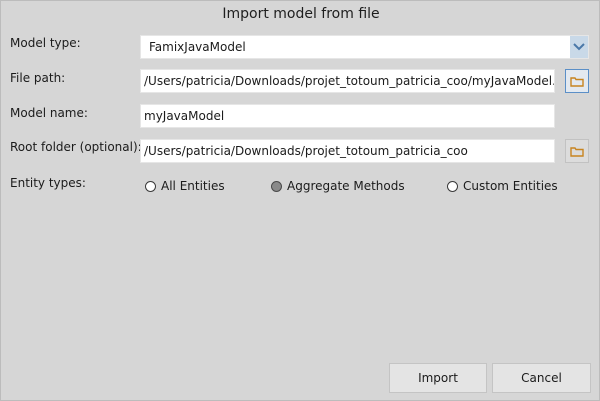  I want to click on model-name-label: Model name:, so click(49, 113).